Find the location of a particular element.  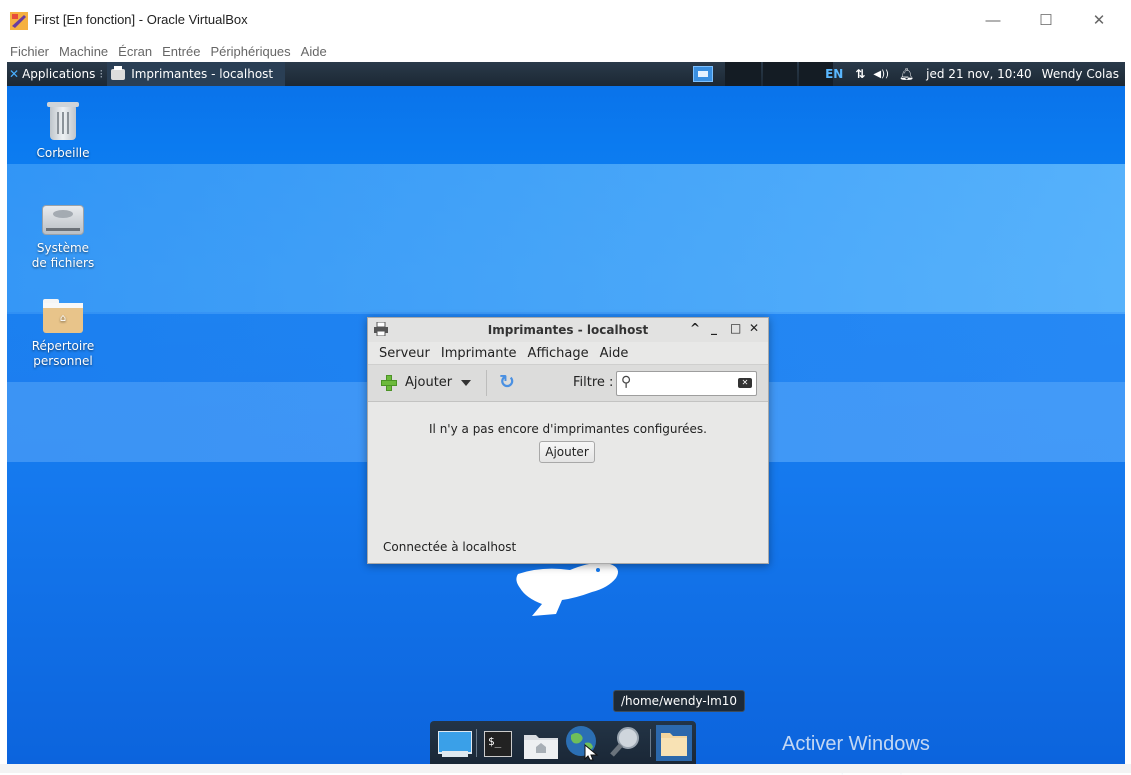

drive-icon is located at coordinates (63, 220).